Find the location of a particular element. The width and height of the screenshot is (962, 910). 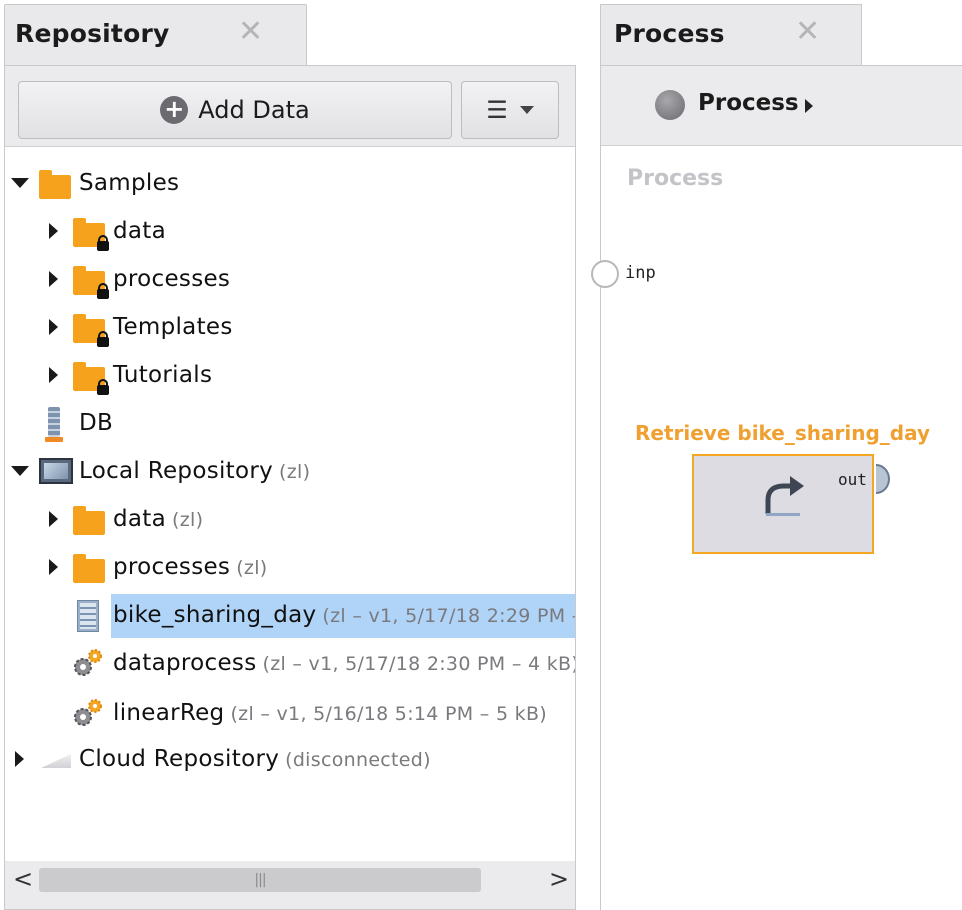

tree-item-db: DB is located at coordinates (290, 424).